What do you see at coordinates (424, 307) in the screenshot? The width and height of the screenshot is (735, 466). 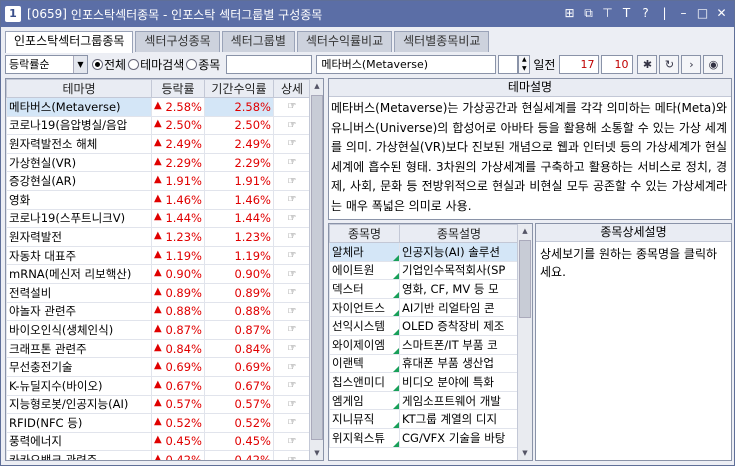 I see `table-row: 자이언트스 AI기반 리얼타임 콘` at bounding box center [424, 307].